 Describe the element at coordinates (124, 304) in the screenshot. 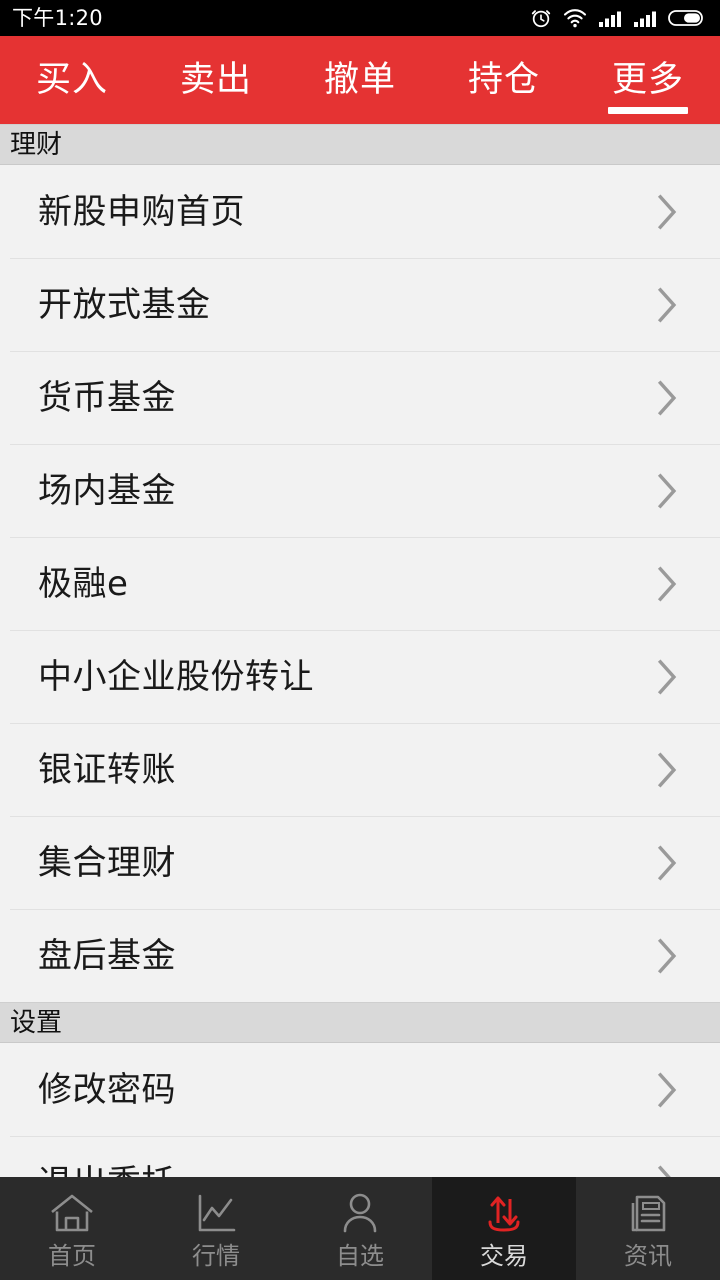

I see `list-item-label: 开放式基金` at that location.